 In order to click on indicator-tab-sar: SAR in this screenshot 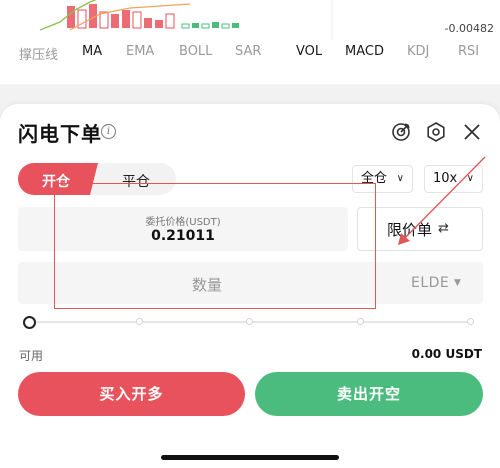, I will do `click(248, 51)`.